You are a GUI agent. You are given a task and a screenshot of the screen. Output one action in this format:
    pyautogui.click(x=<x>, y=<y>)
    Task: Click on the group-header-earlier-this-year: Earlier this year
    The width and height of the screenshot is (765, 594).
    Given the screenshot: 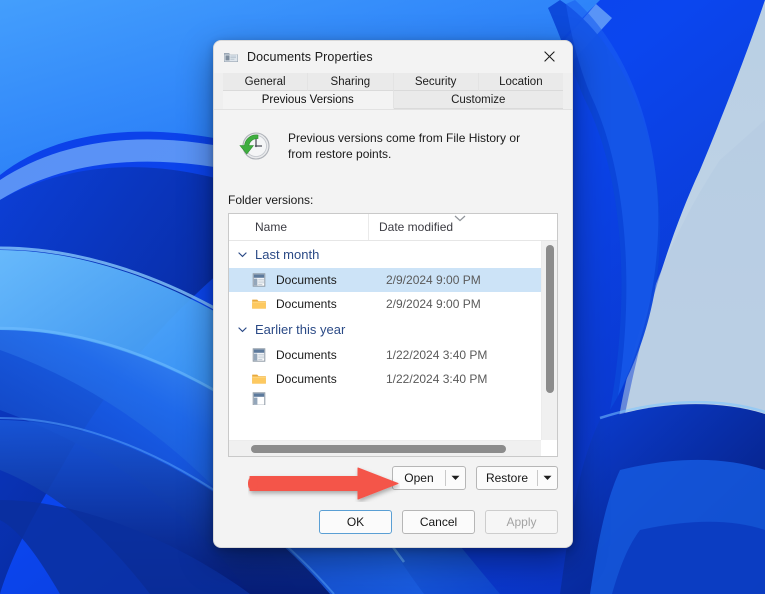 What is the action you would take?
    pyautogui.click(x=393, y=329)
    